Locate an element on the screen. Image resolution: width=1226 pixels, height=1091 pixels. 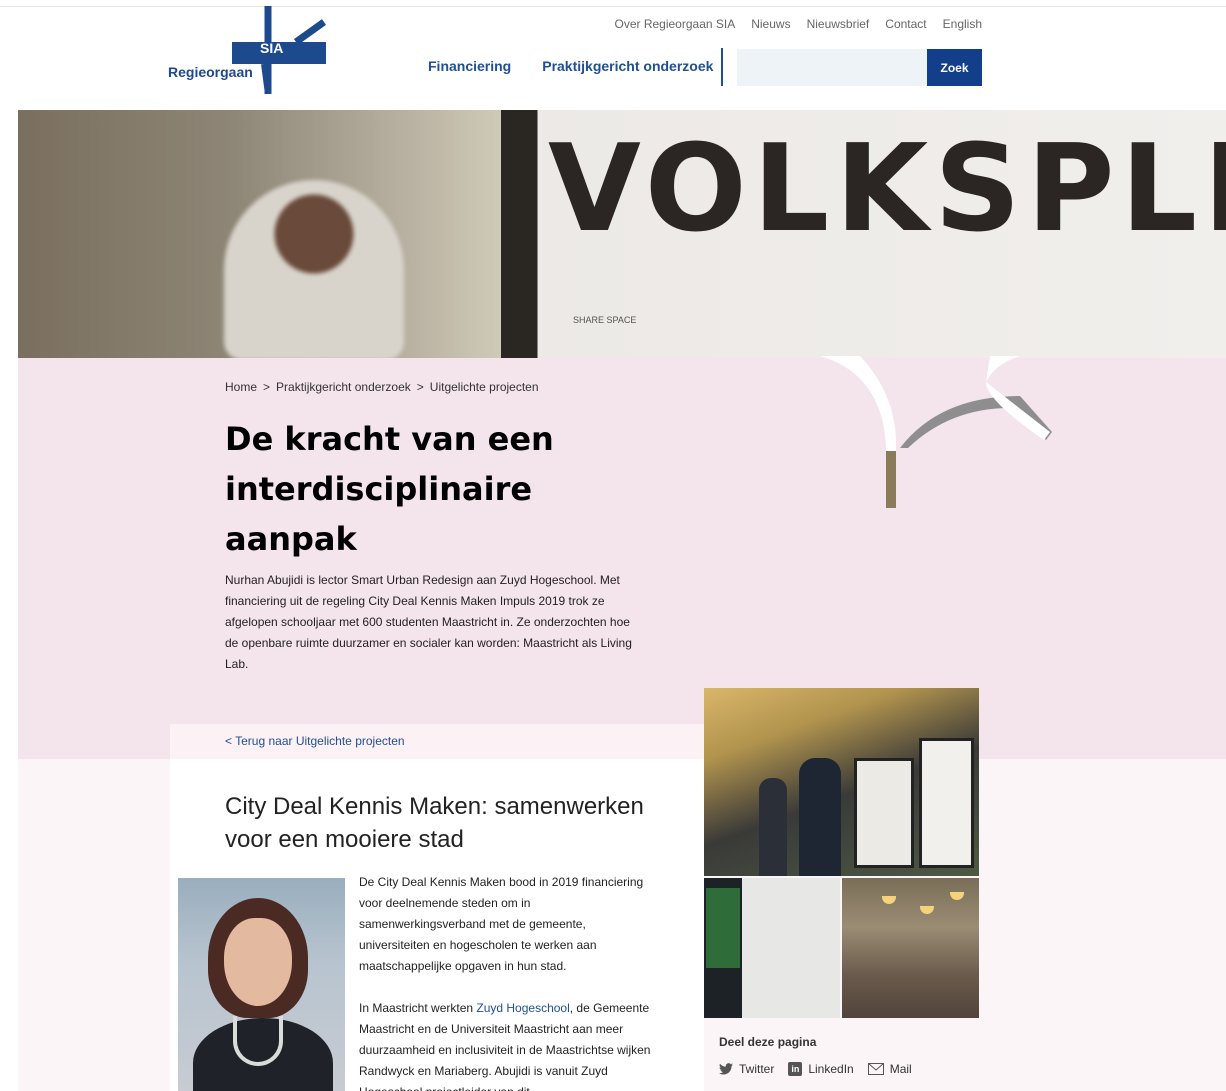
hero-sign-small-text: SHARE SPACE is located at coordinates (605, 320).